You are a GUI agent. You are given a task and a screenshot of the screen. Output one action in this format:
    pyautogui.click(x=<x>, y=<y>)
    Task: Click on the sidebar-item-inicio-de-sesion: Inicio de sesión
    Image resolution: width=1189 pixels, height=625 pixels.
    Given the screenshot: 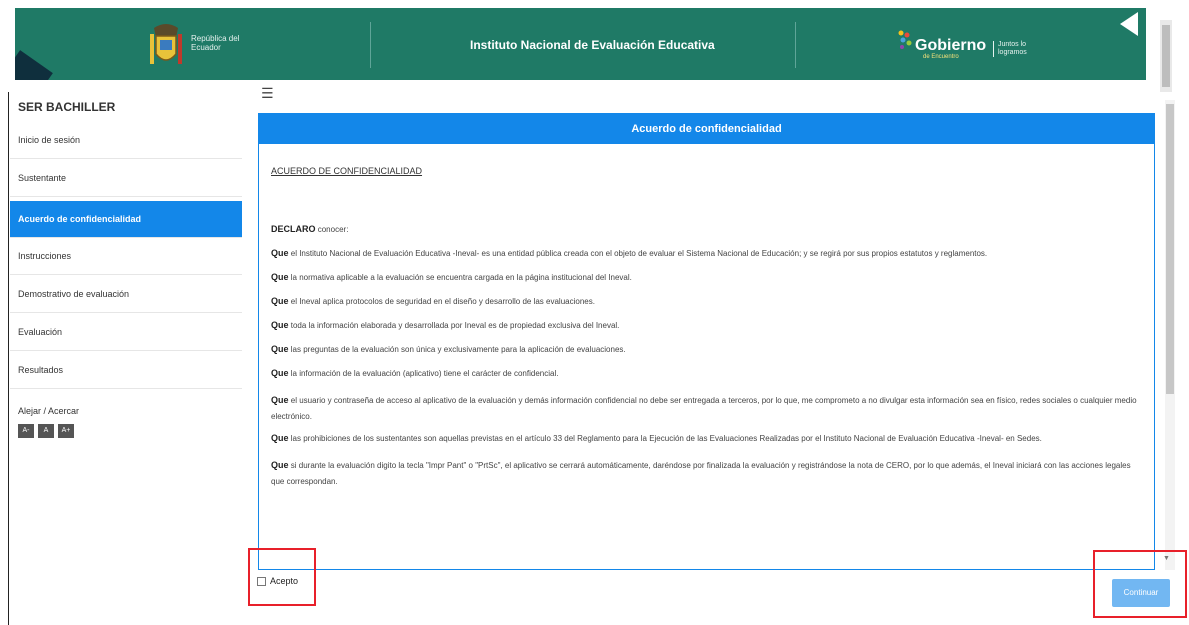 What is the action you would take?
    pyautogui.click(x=126, y=140)
    